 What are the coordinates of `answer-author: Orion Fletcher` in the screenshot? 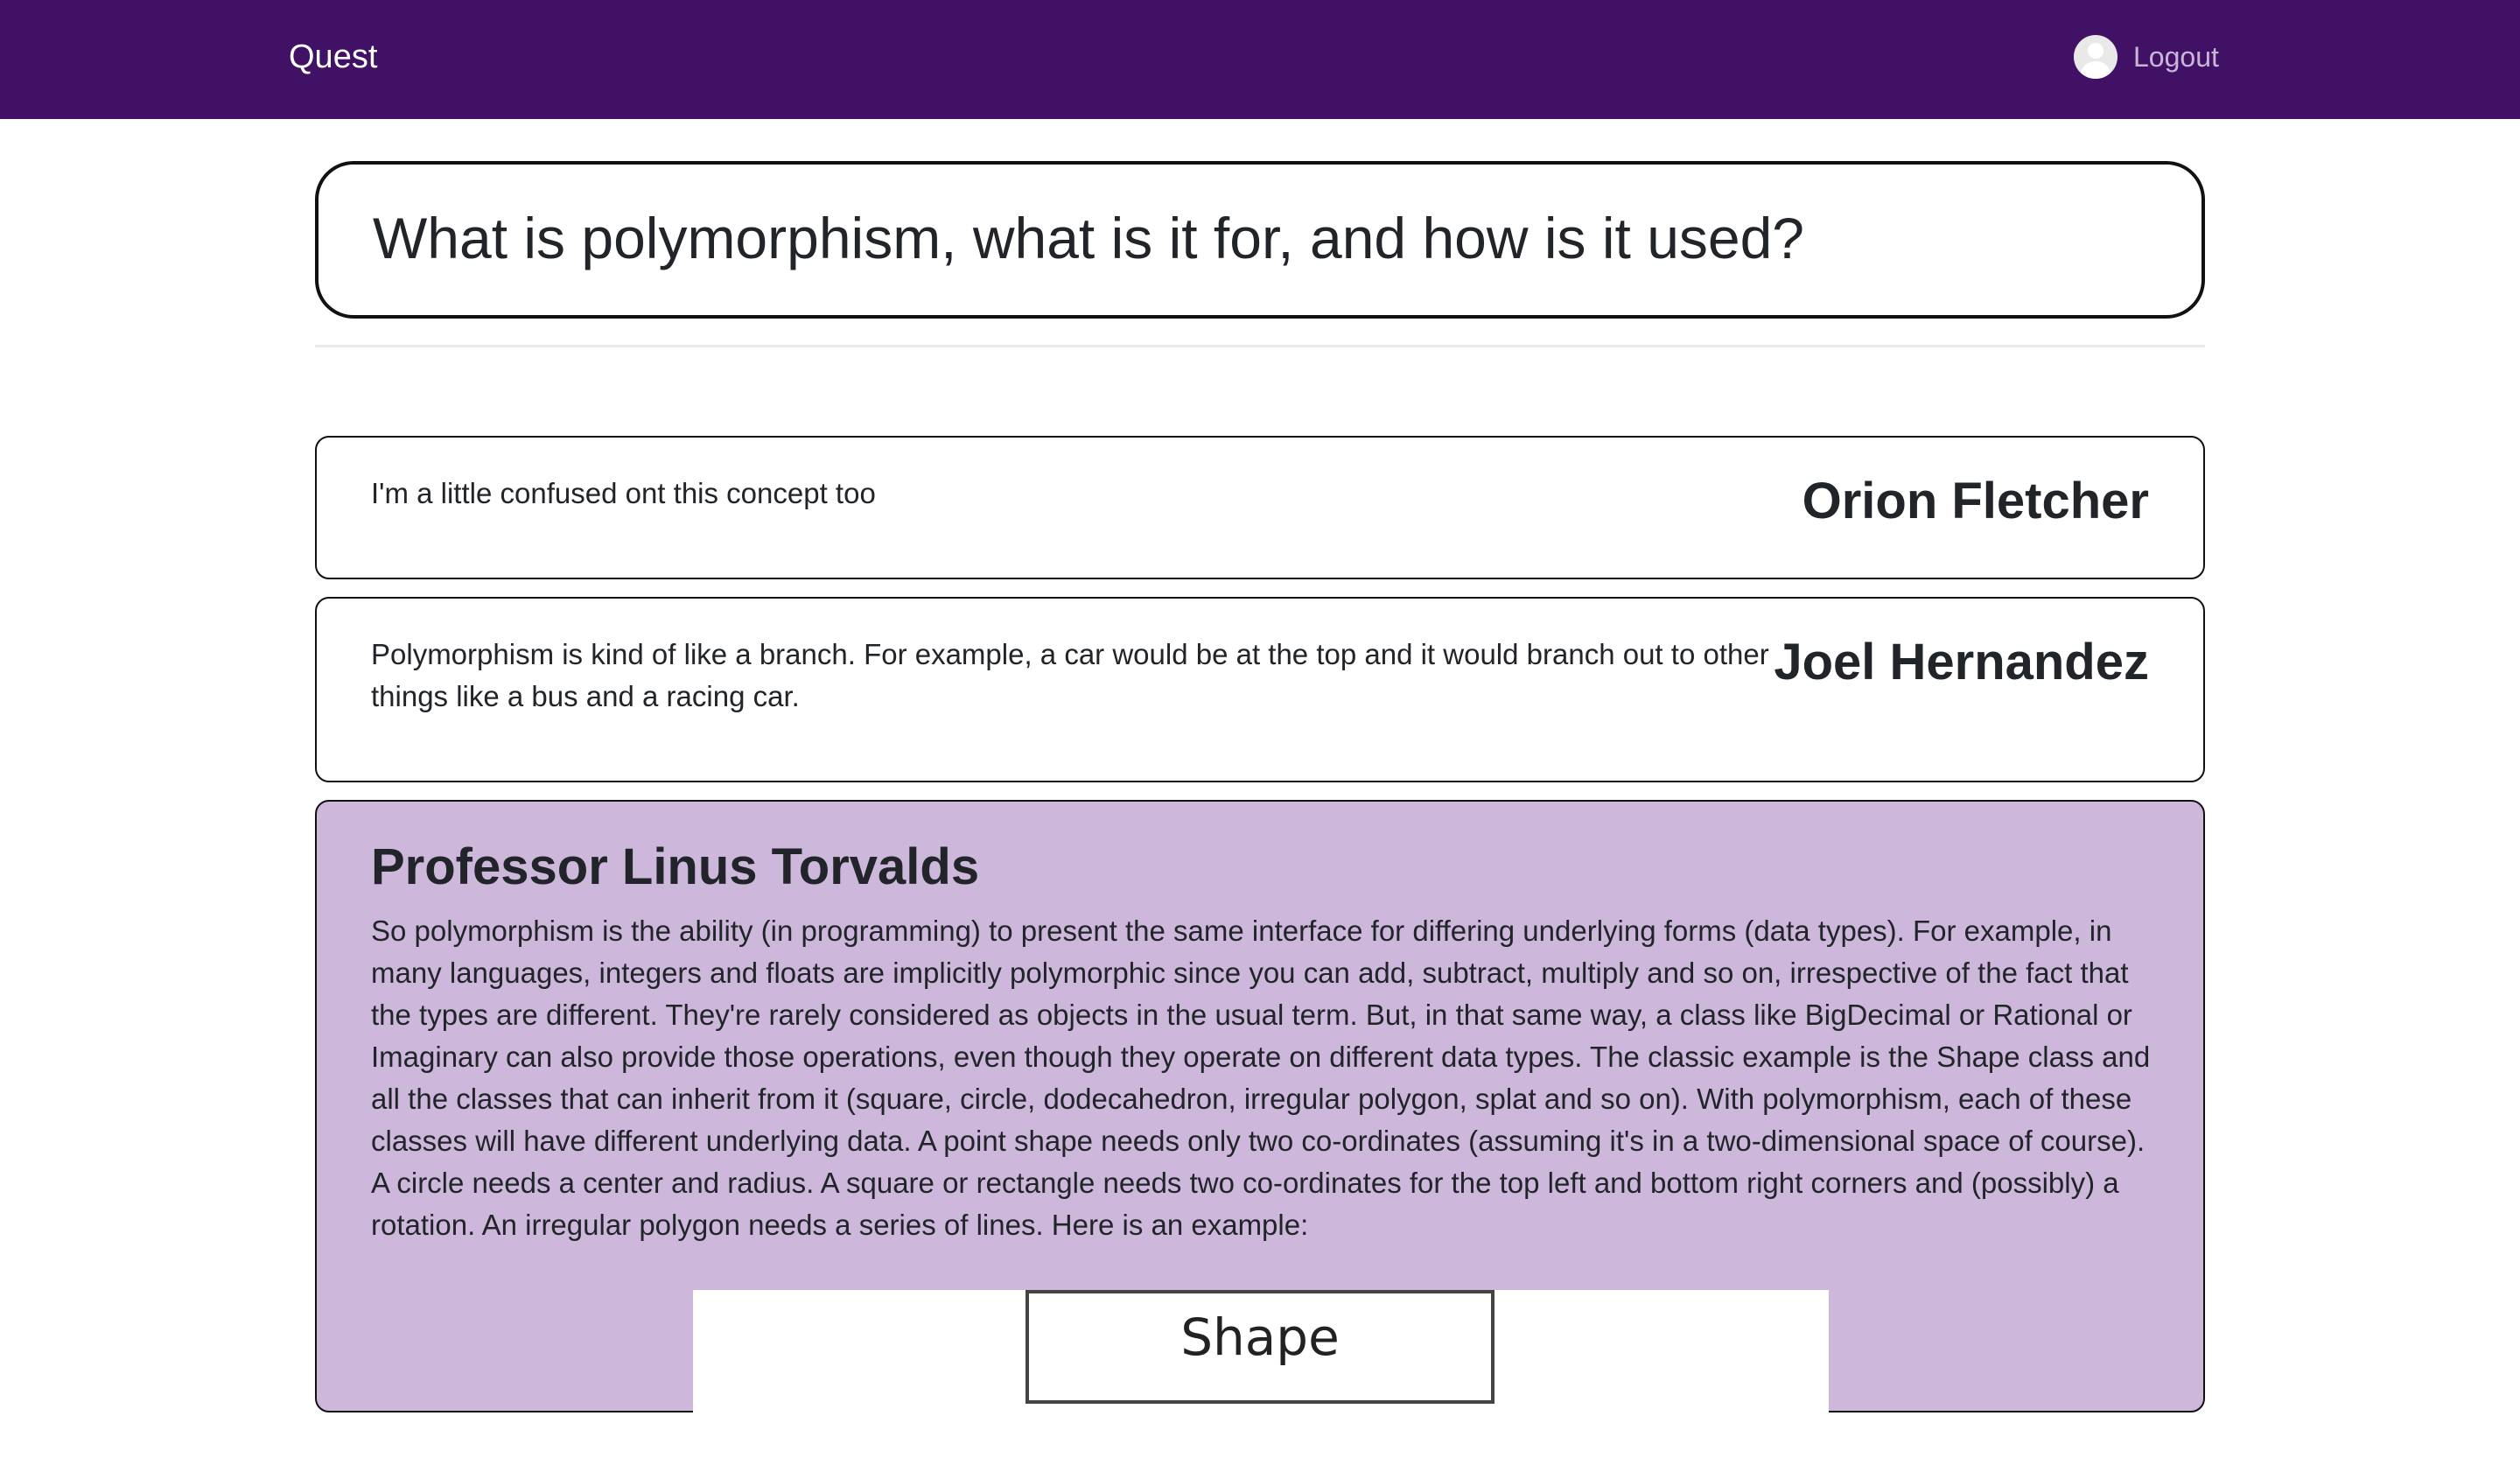 It's located at (1975, 501).